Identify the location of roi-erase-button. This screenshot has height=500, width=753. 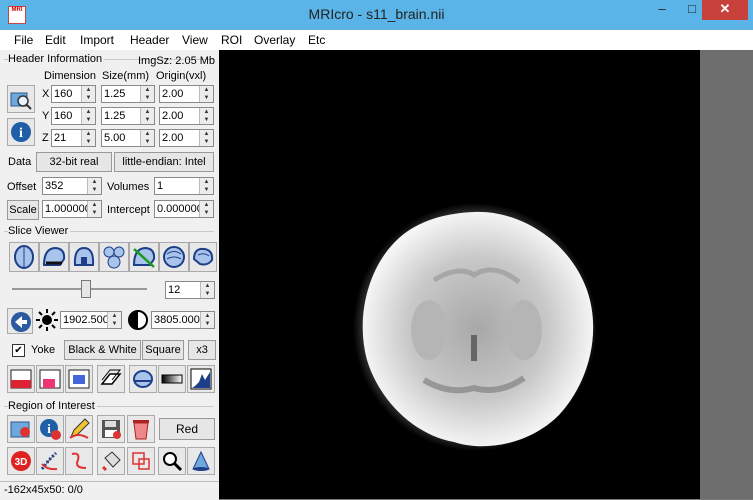
(141, 461).